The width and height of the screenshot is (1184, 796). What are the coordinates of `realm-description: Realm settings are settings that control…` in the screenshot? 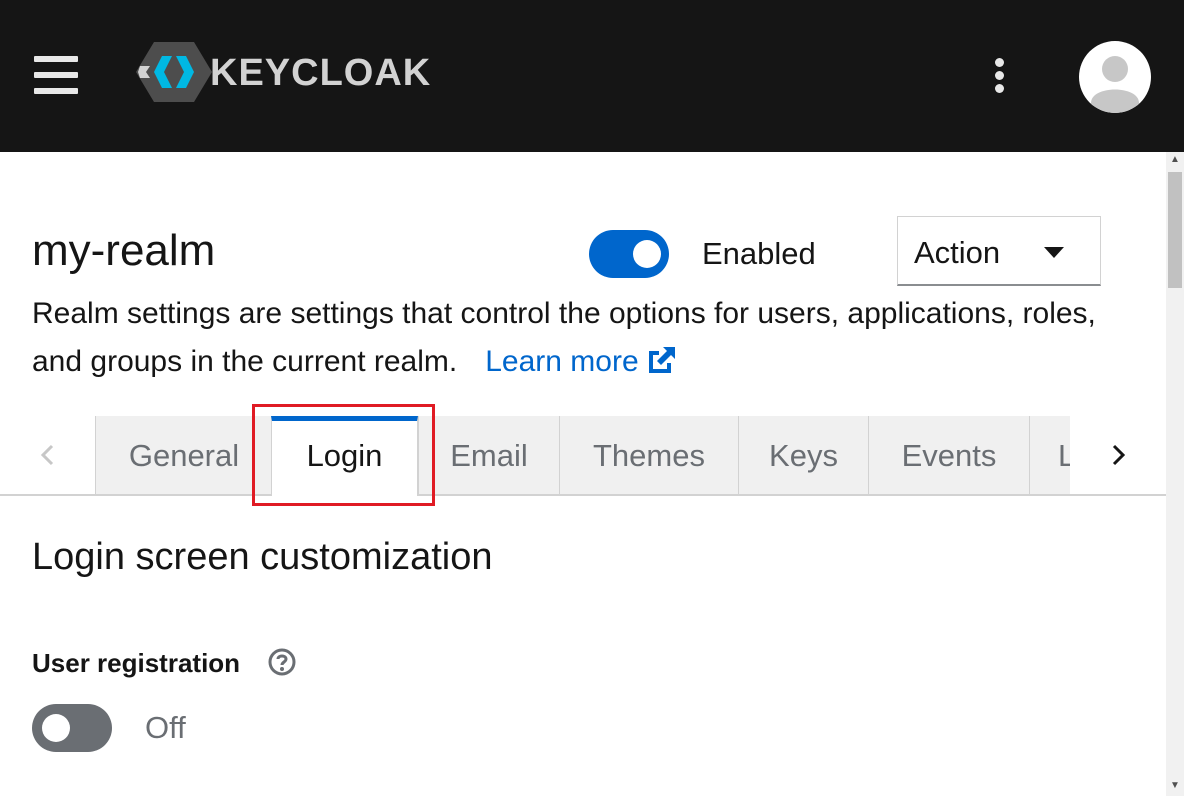 It's located at (572, 338).